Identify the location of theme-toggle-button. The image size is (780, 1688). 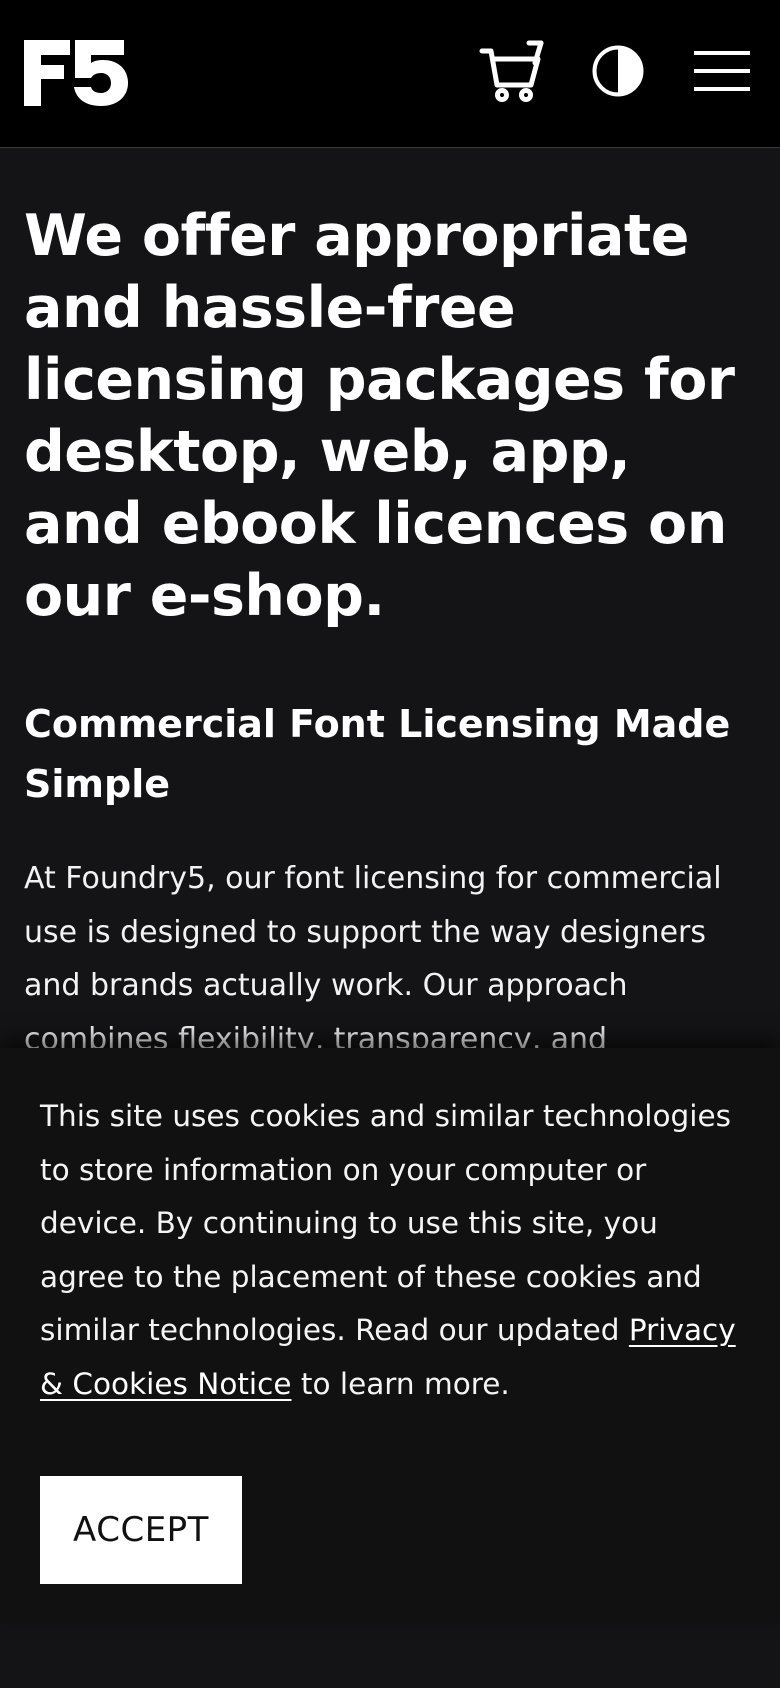
(618, 73).